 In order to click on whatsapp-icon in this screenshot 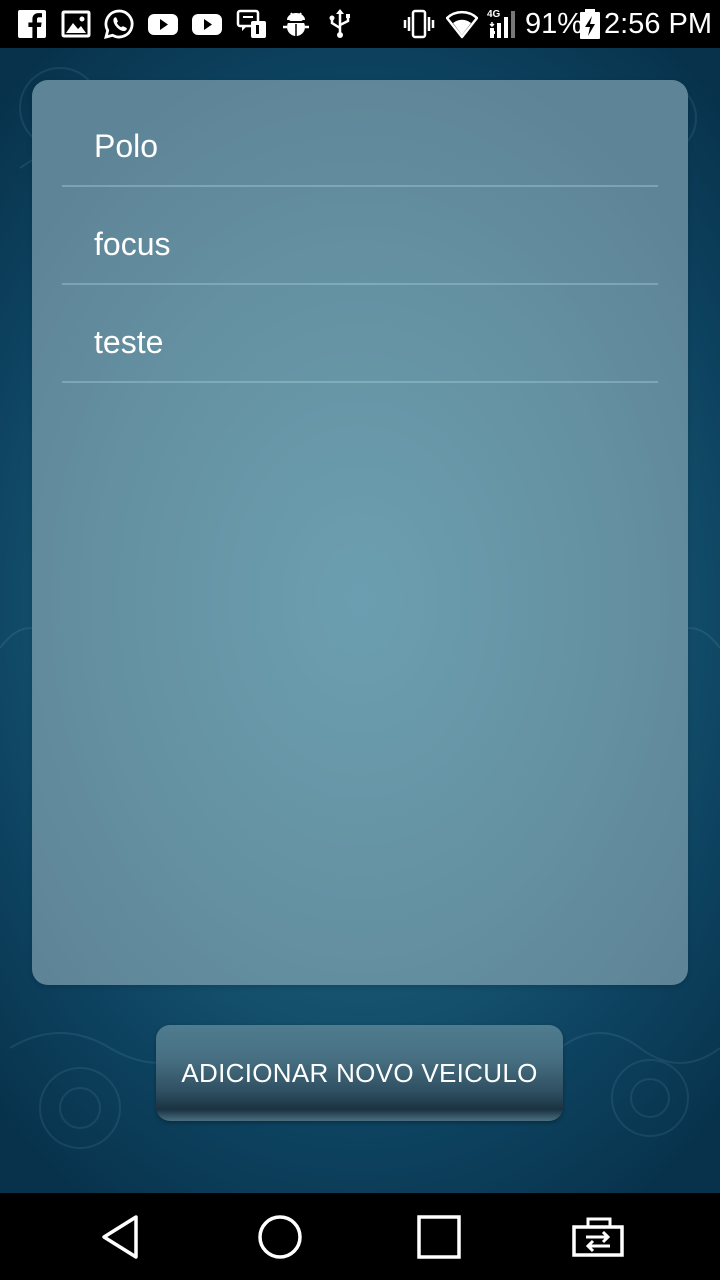, I will do `click(119, 24)`.